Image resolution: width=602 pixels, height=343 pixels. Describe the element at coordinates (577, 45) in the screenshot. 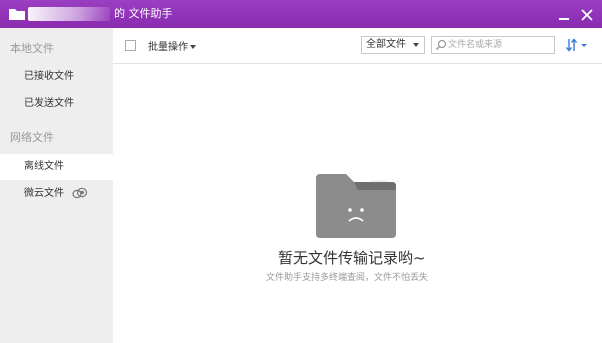

I see `sort-icon` at that location.